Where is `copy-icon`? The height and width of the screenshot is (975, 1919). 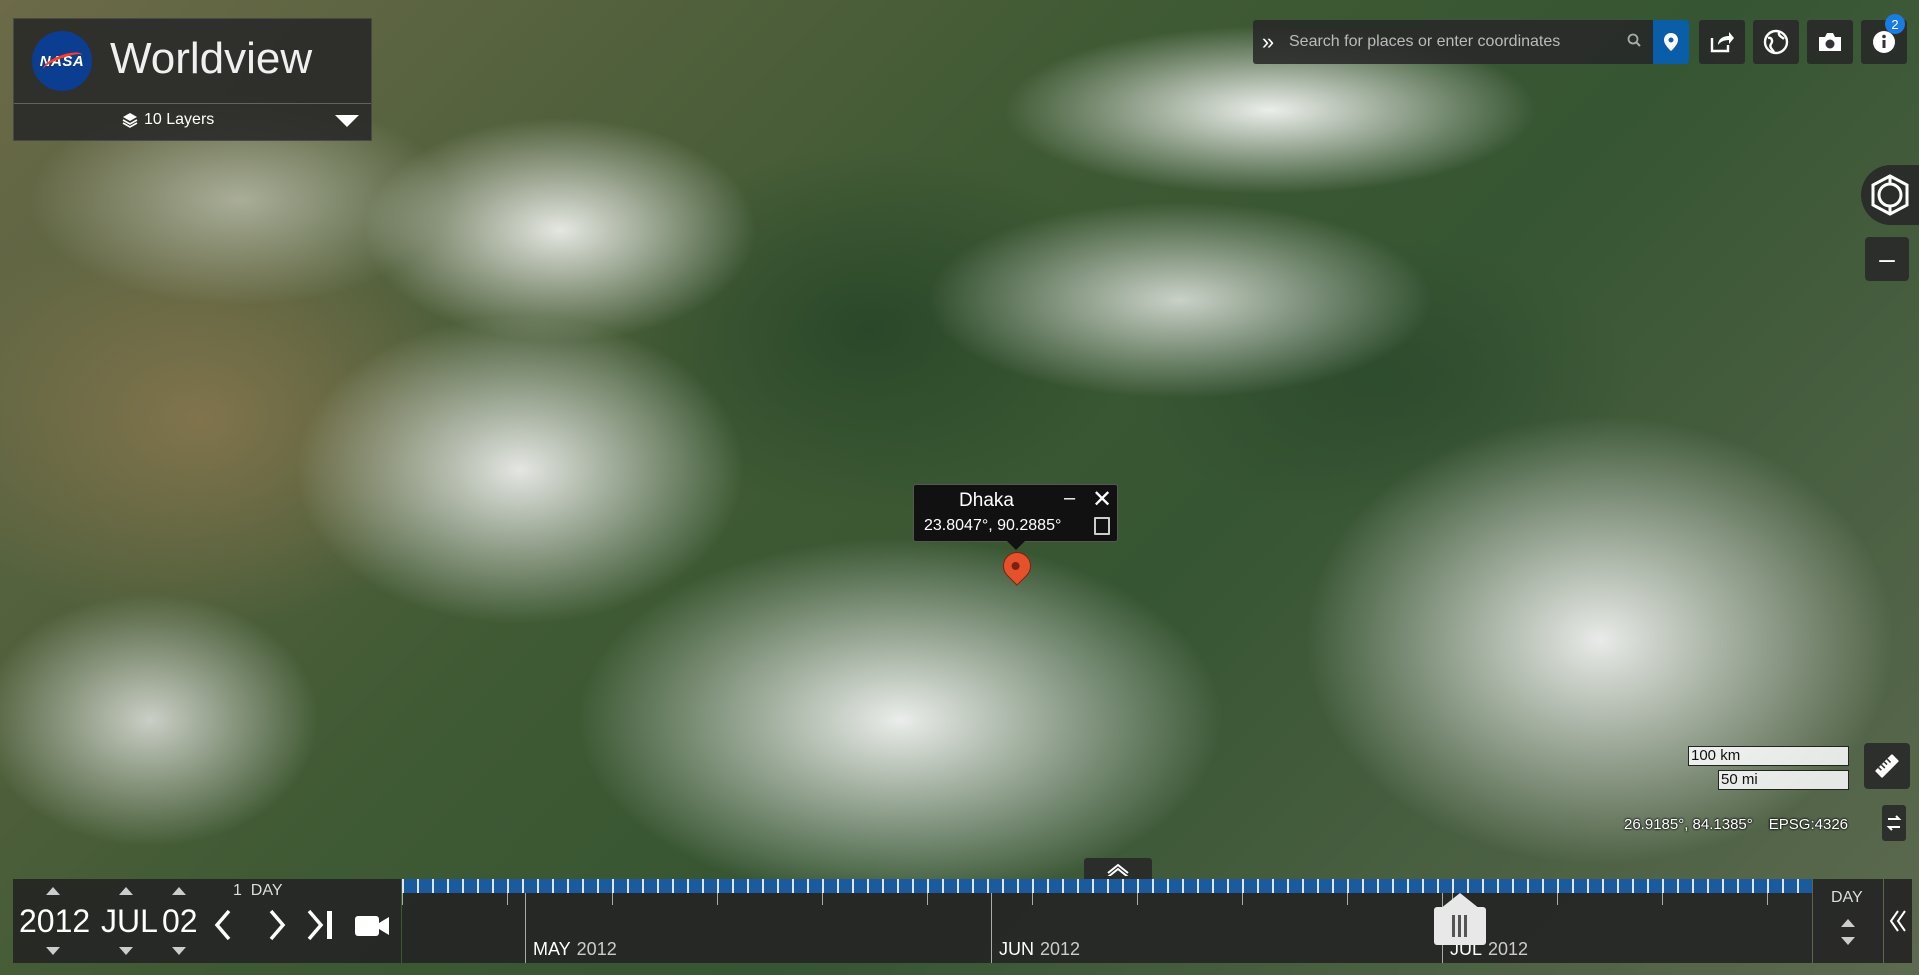 copy-icon is located at coordinates (1102, 526).